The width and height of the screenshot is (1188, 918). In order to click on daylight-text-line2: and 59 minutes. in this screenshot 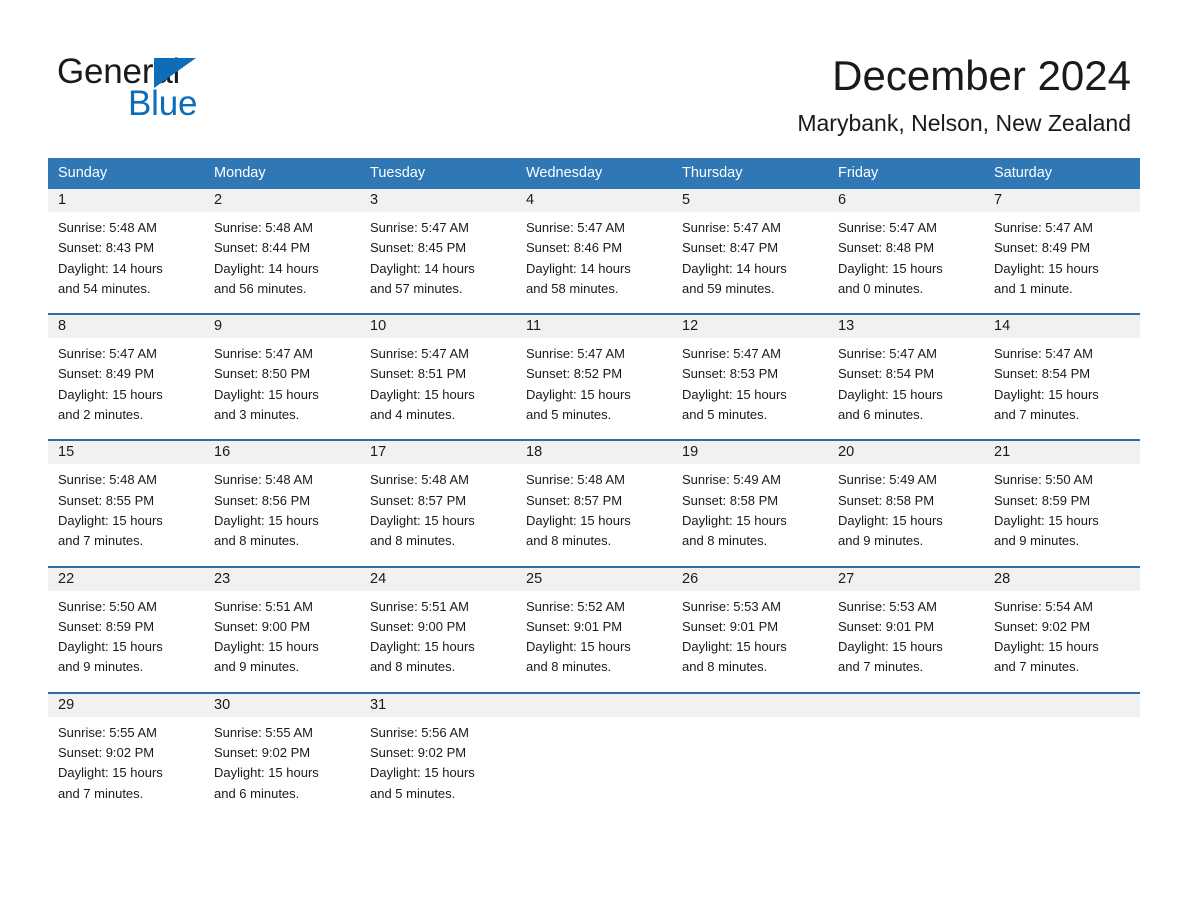, I will do `click(728, 288)`.